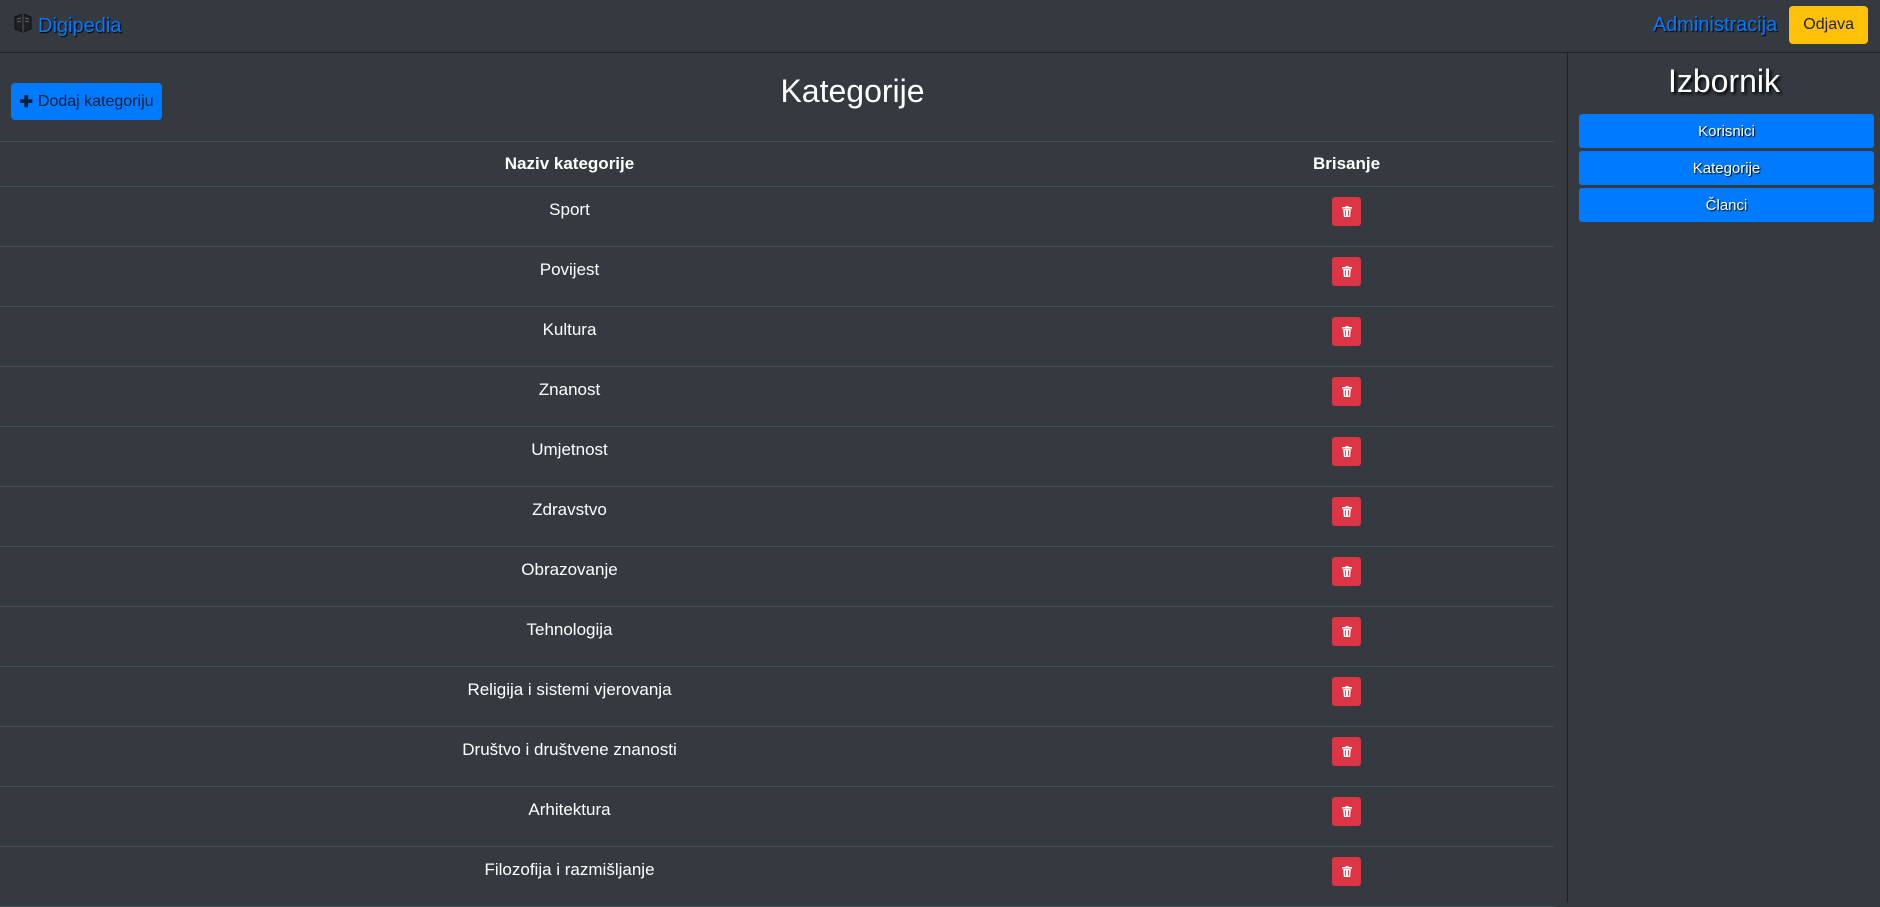 The width and height of the screenshot is (1880, 907). I want to click on sidebar-title: Izbornik, so click(1724, 81).